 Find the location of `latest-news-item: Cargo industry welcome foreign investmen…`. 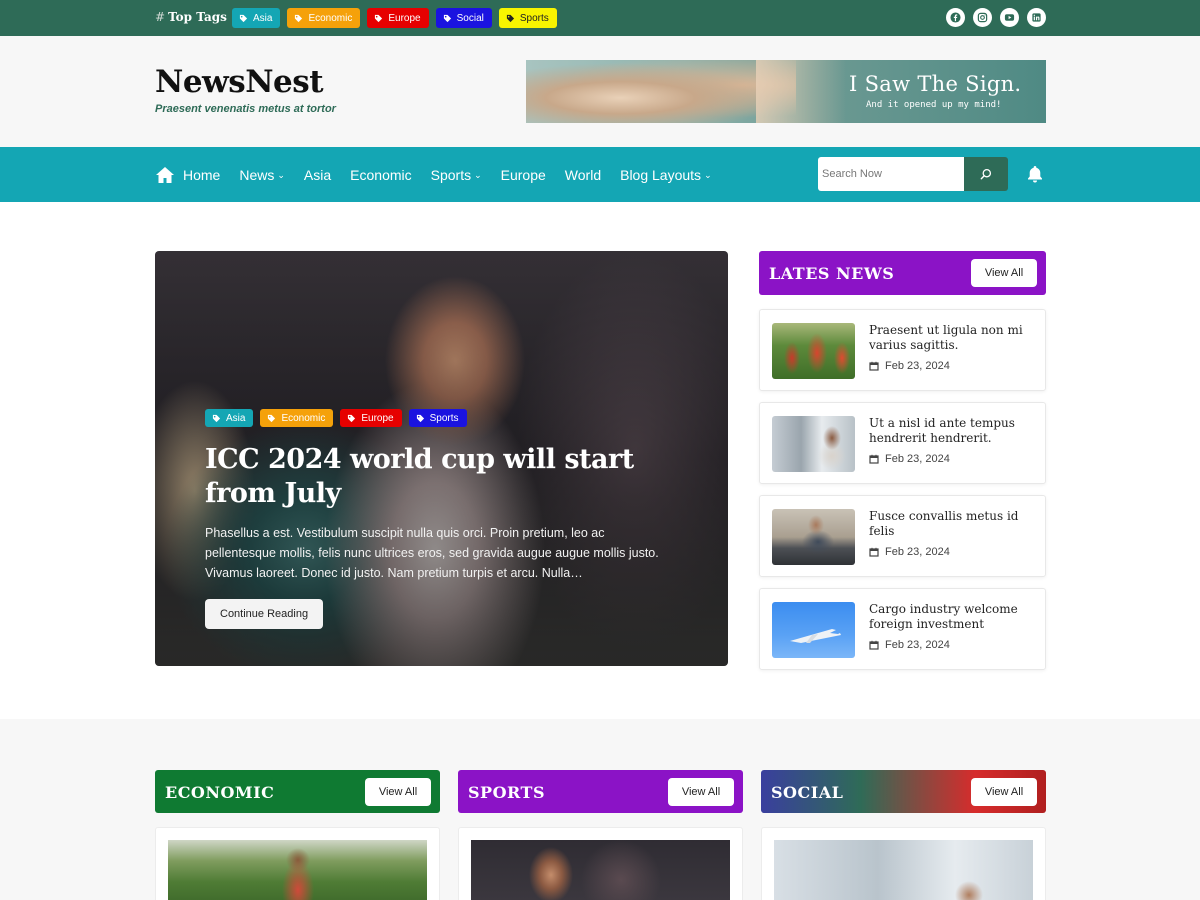

latest-news-item: Cargo industry welcome foreign investmen… is located at coordinates (902, 629).